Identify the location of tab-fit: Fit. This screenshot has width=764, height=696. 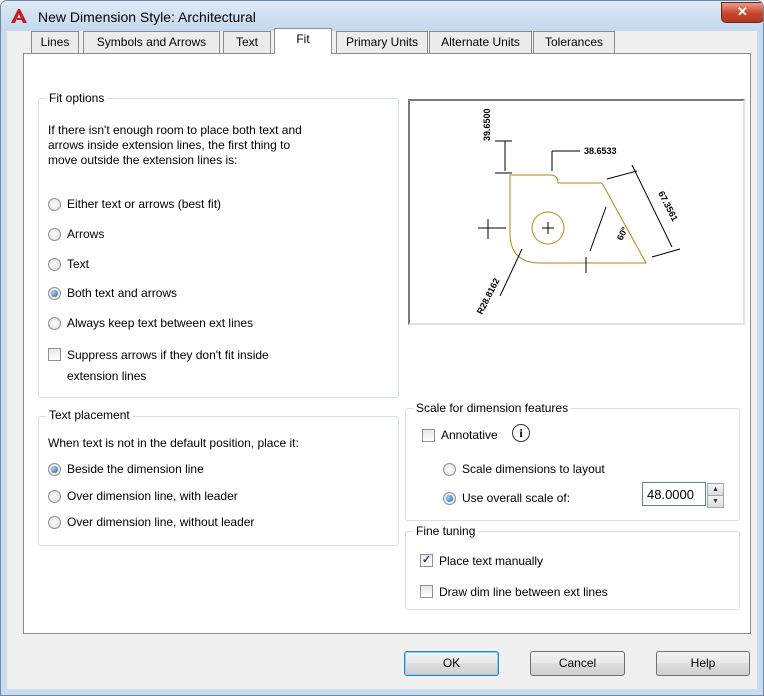
(303, 41).